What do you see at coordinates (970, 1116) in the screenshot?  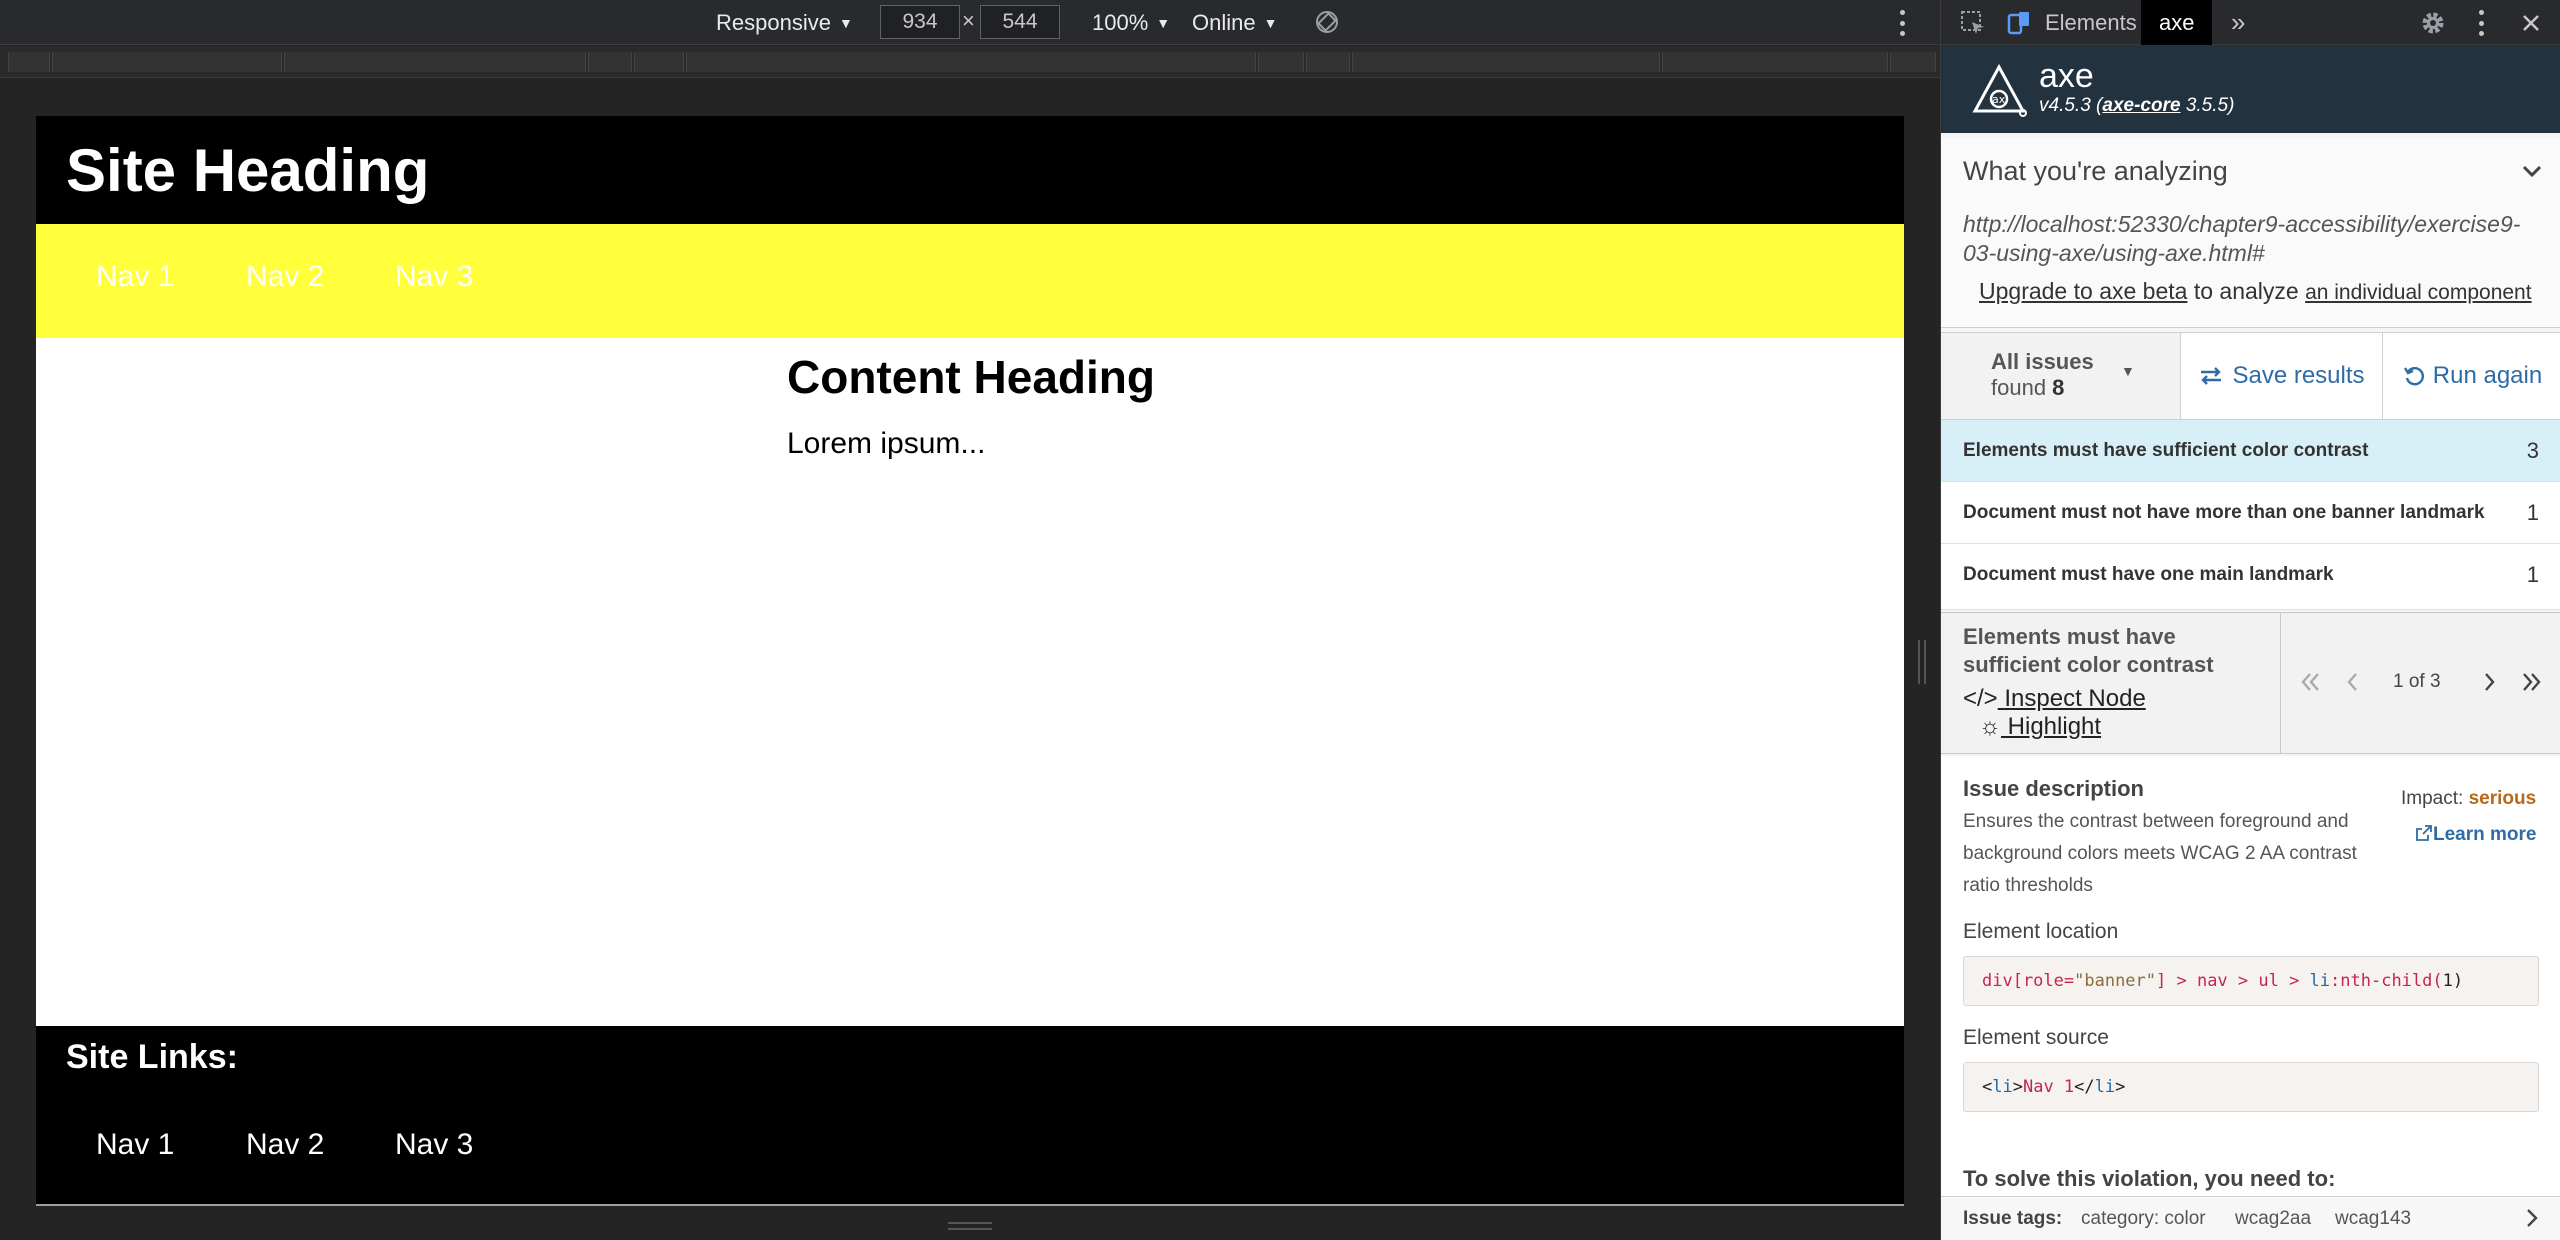 I see `site-footer: Site Links: Nav 1 Nav 2 Nav 3` at bounding box center [970, 1116].